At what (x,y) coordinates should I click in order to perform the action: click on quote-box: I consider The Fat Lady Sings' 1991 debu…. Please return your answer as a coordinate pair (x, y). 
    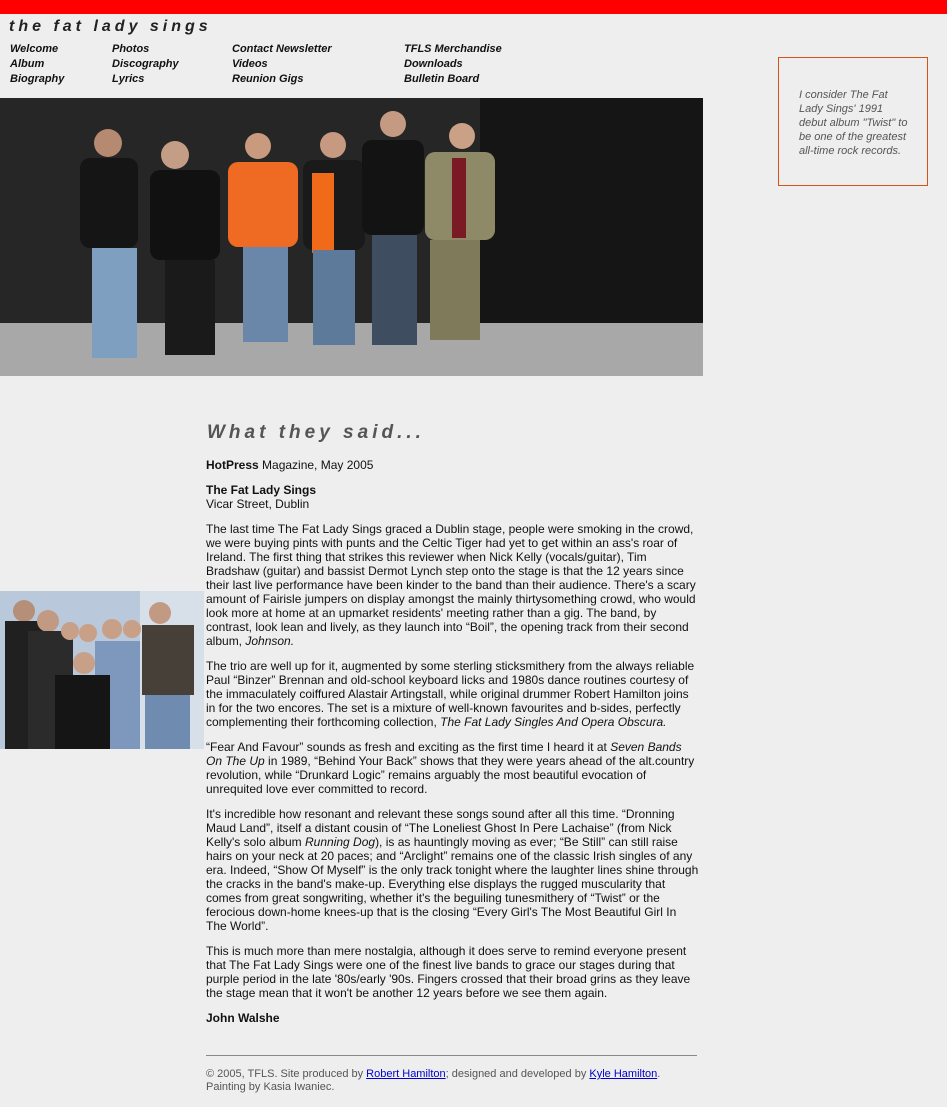
    Looking at the image, I should click on (853, 121).